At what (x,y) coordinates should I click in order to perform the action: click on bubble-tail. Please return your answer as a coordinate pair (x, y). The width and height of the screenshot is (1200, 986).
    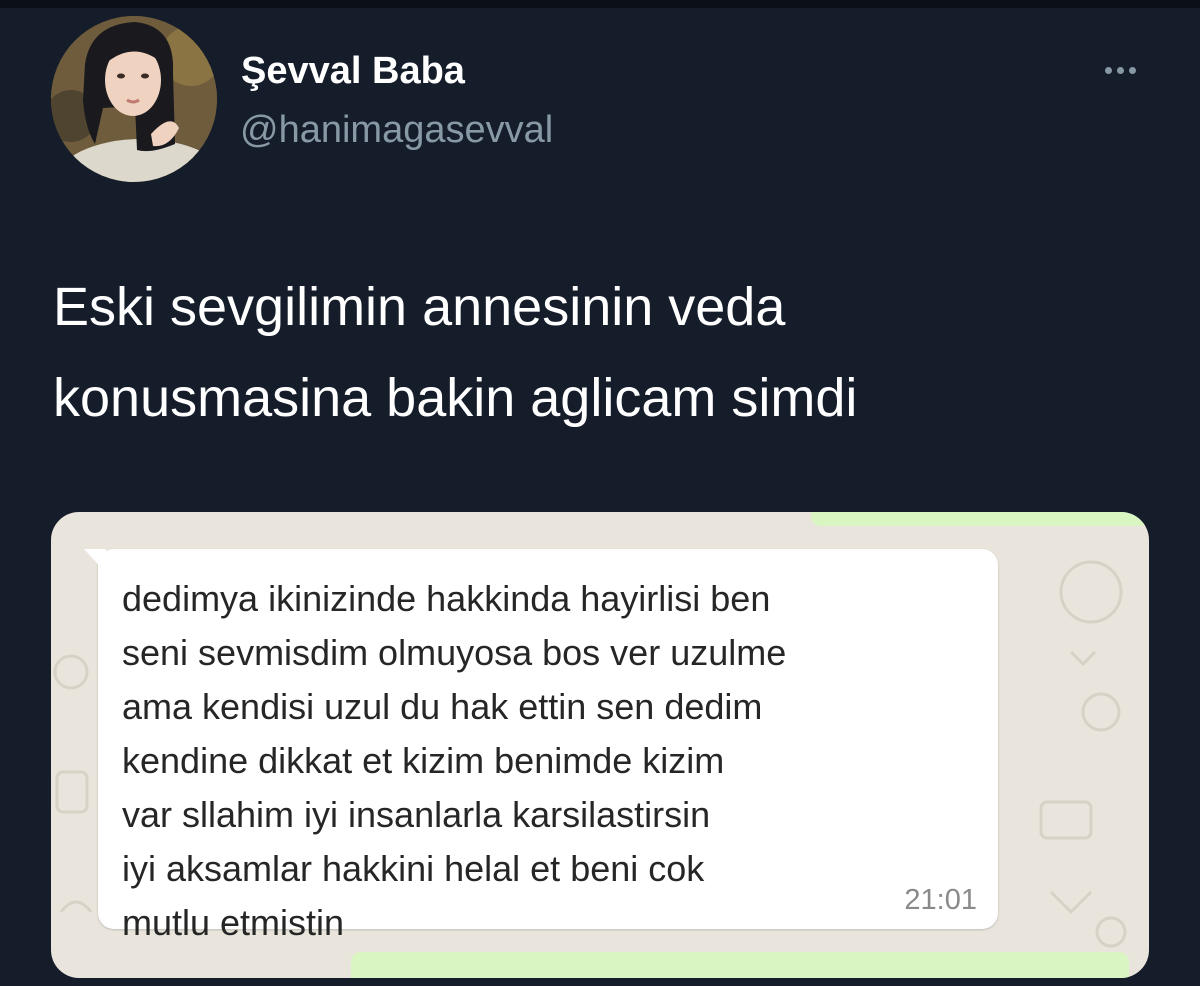
    Looking at the image, I should click on (95, 561).